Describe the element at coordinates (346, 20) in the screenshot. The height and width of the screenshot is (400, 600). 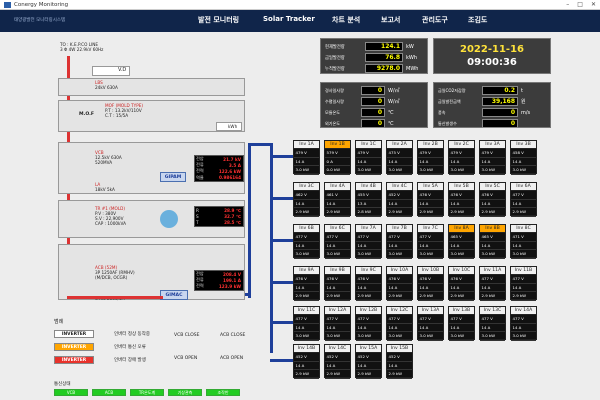
I see `nav-tab-2: 차트 분석` at that location.